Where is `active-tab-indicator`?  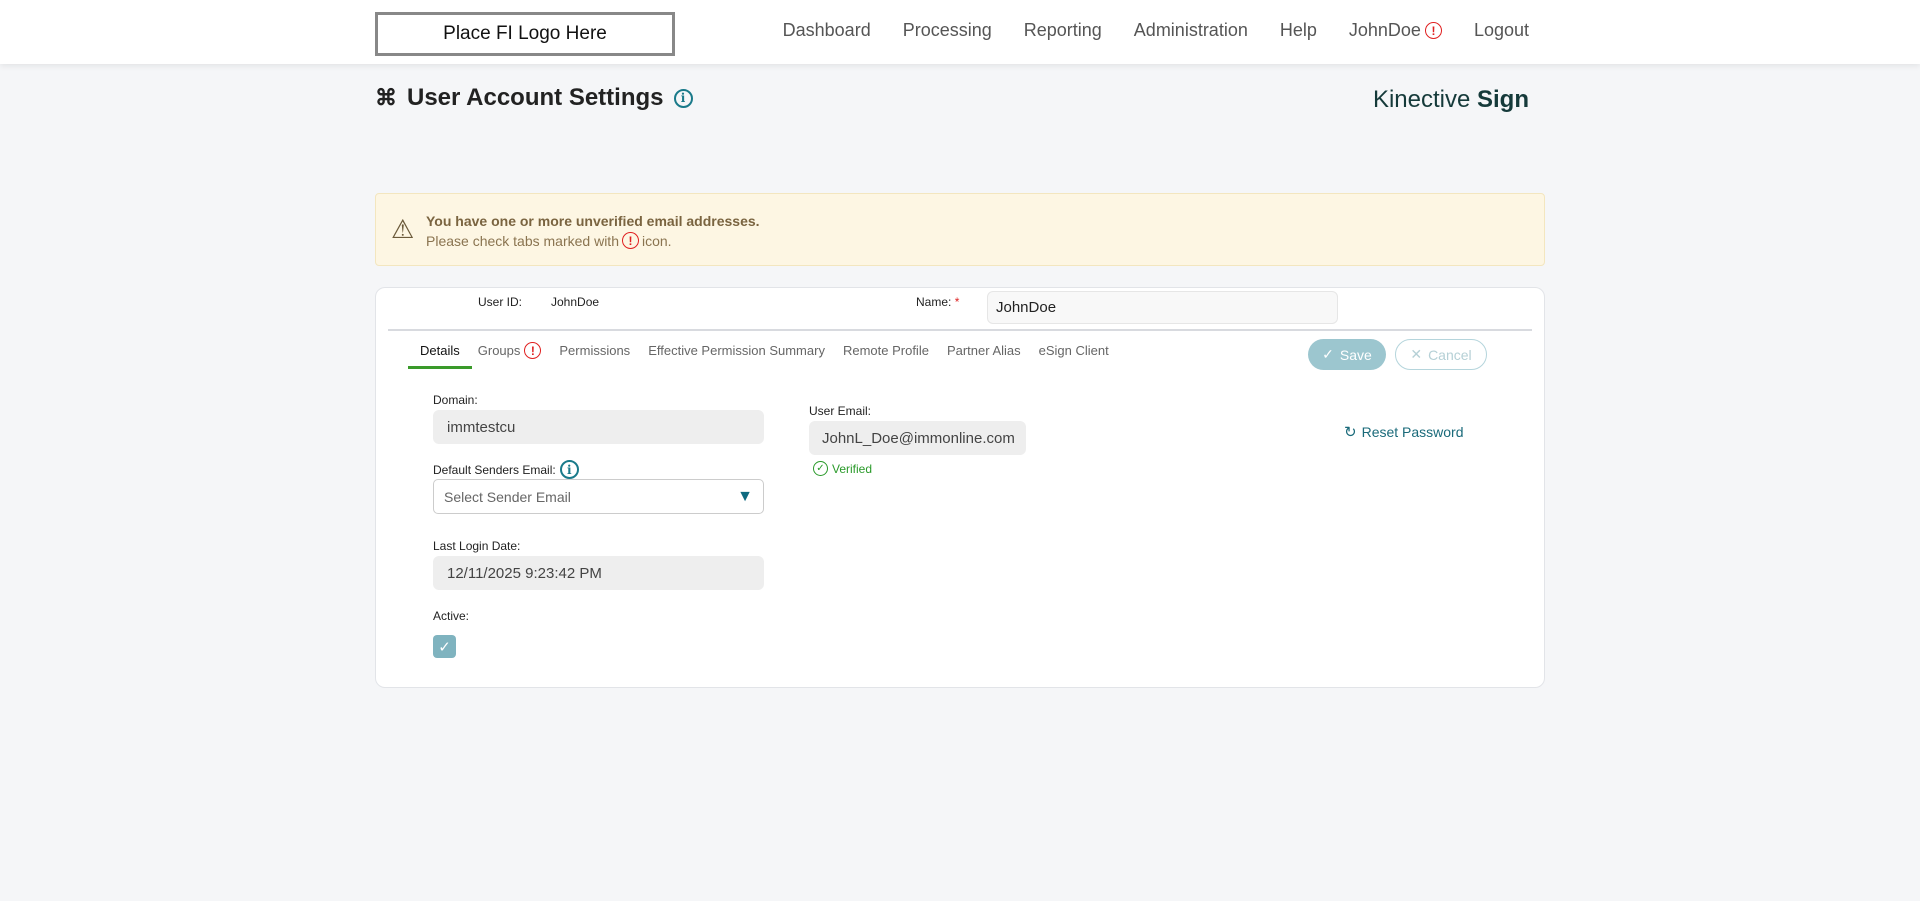
active-tab-indicator is located at coordinates (440, 367).